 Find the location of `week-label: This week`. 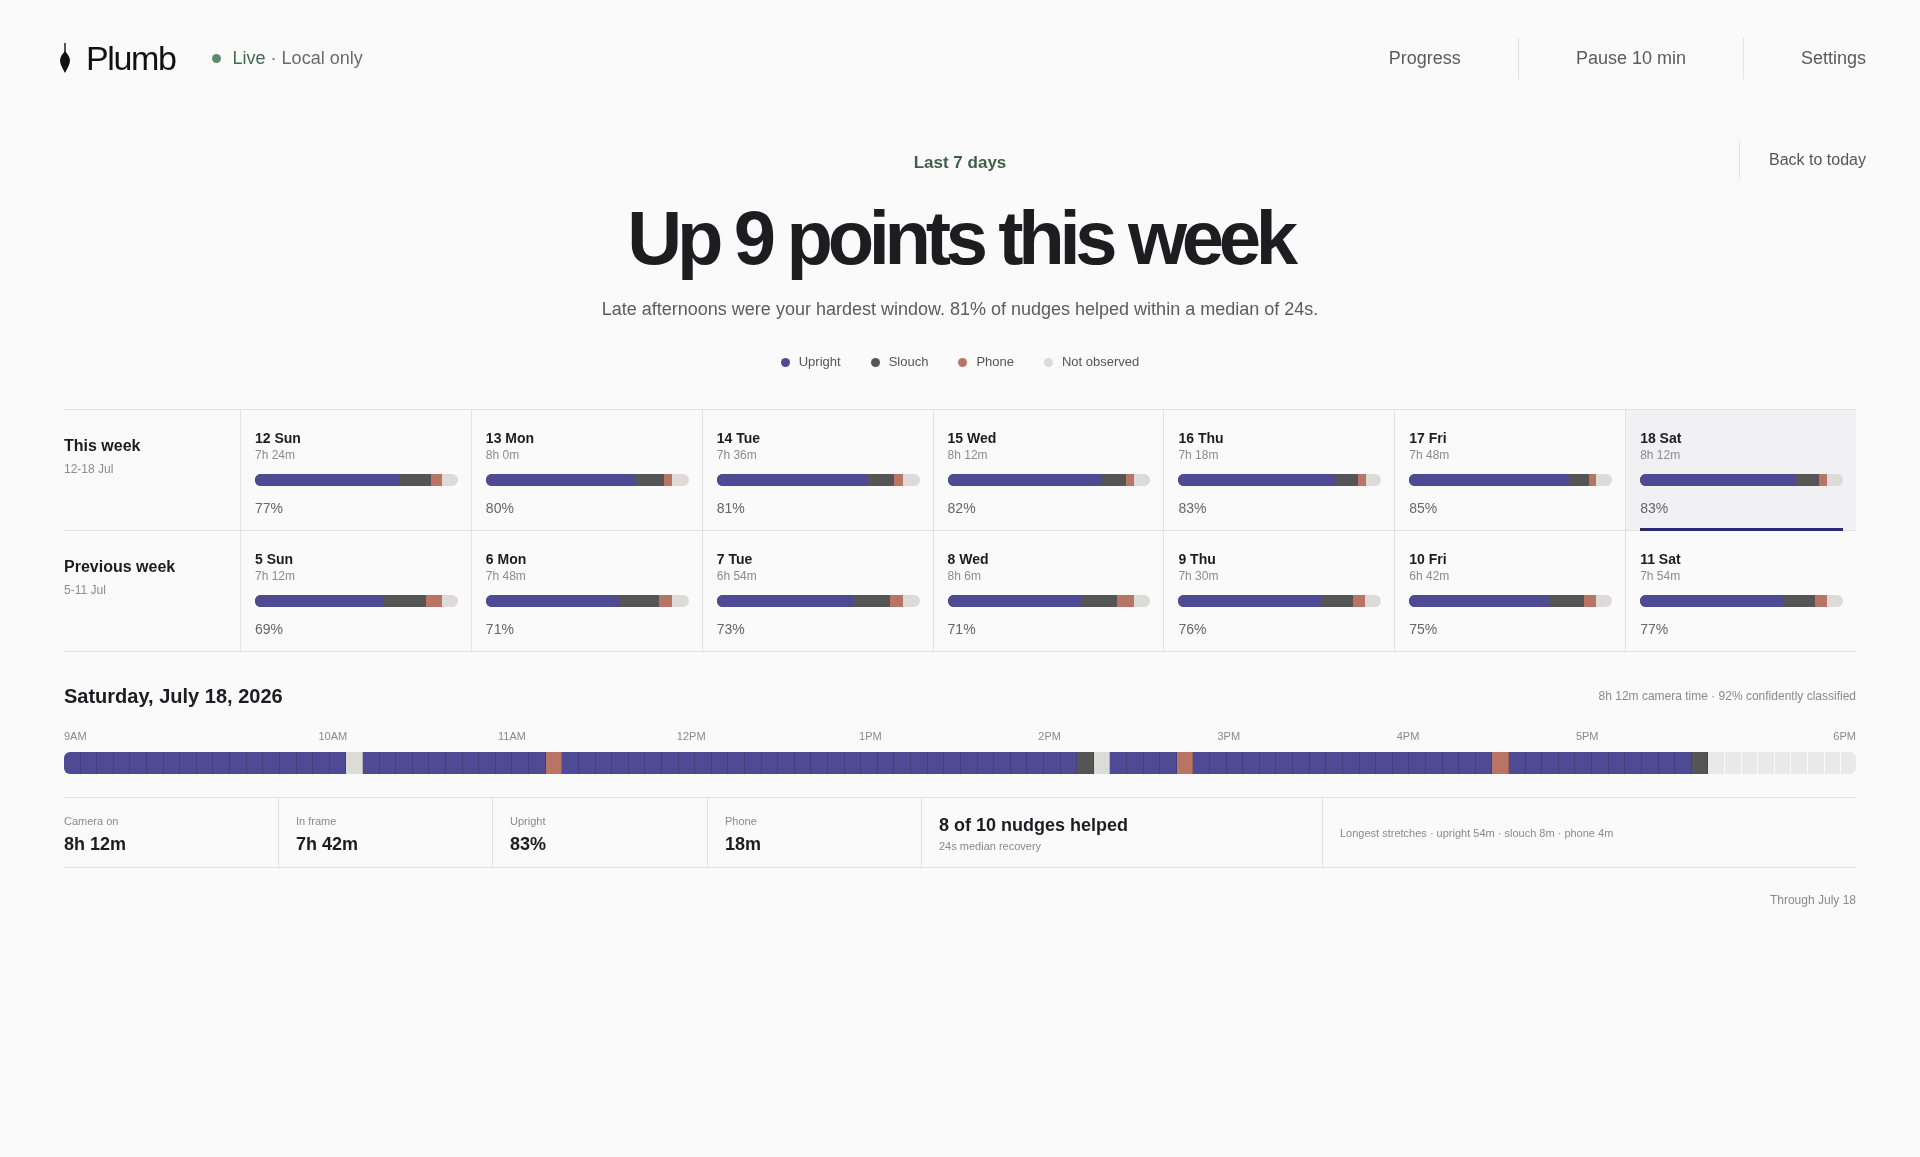

week-label: This week is located at coordinates (102, 446).